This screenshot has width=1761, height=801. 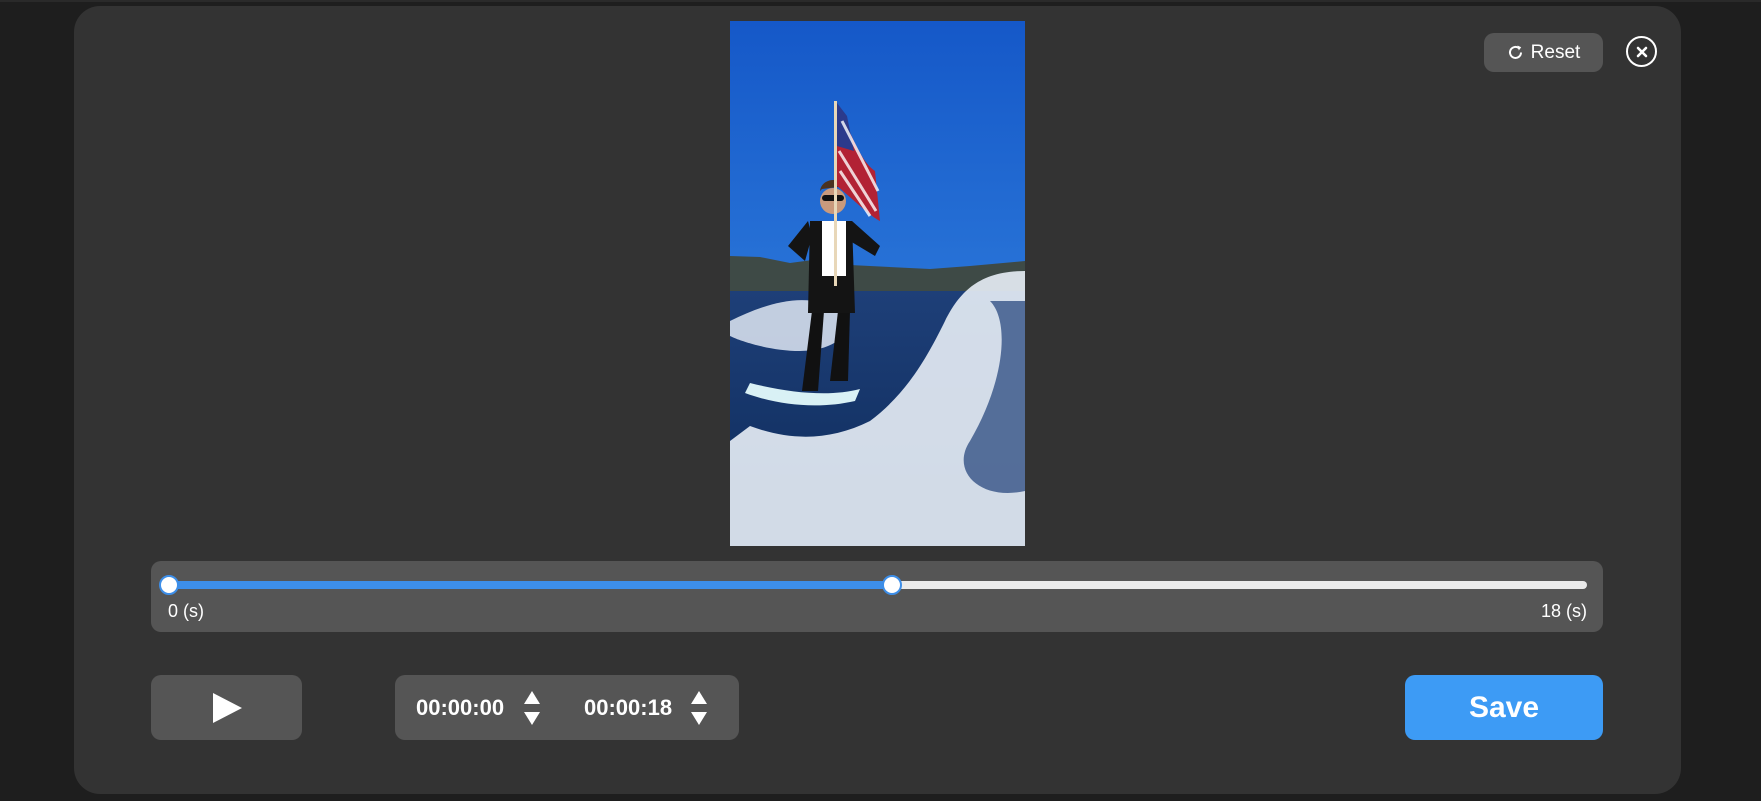 I want to click on start-time-stepper, so click(x=532, y=708).